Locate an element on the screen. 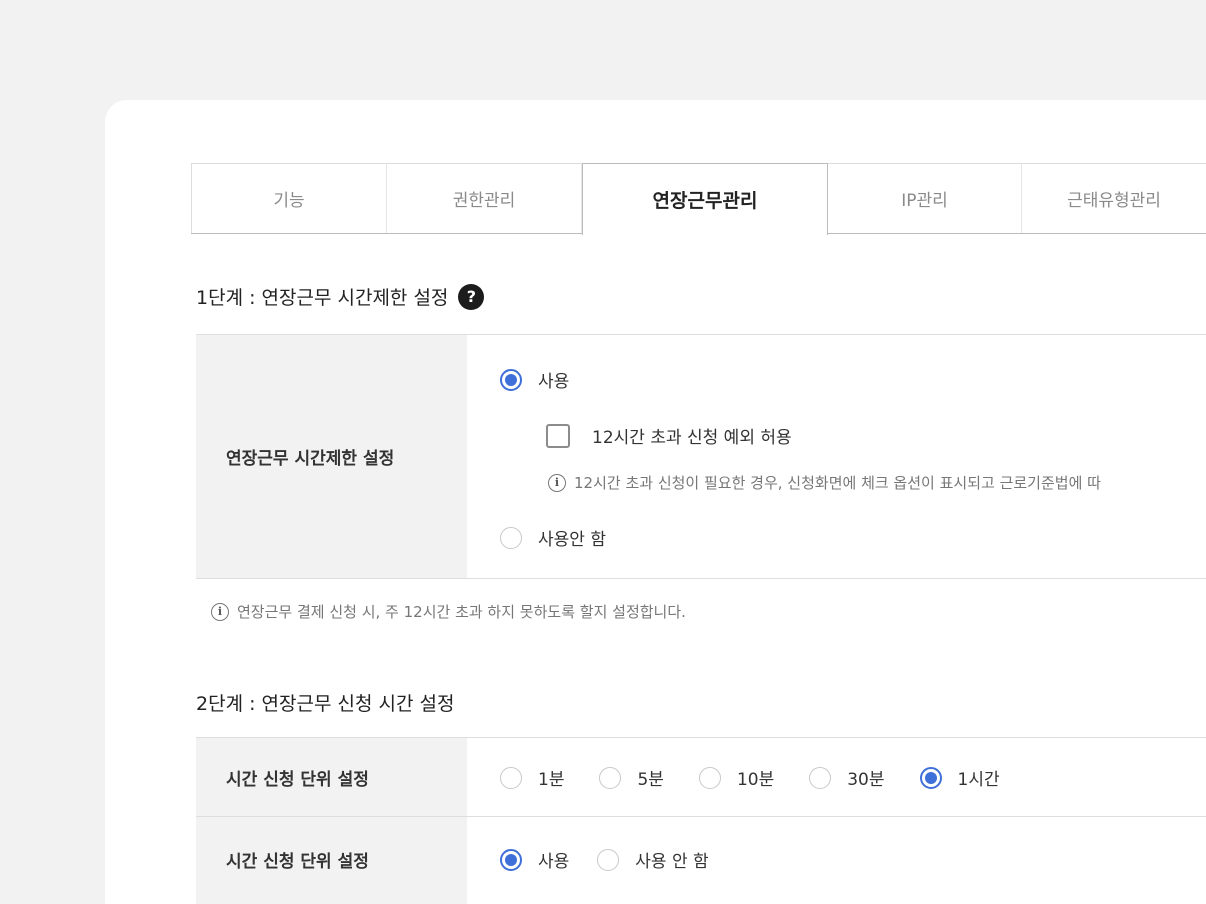  row-options: 1분 5분 10분 30분 1시간 is located at coordinates (836, 777).